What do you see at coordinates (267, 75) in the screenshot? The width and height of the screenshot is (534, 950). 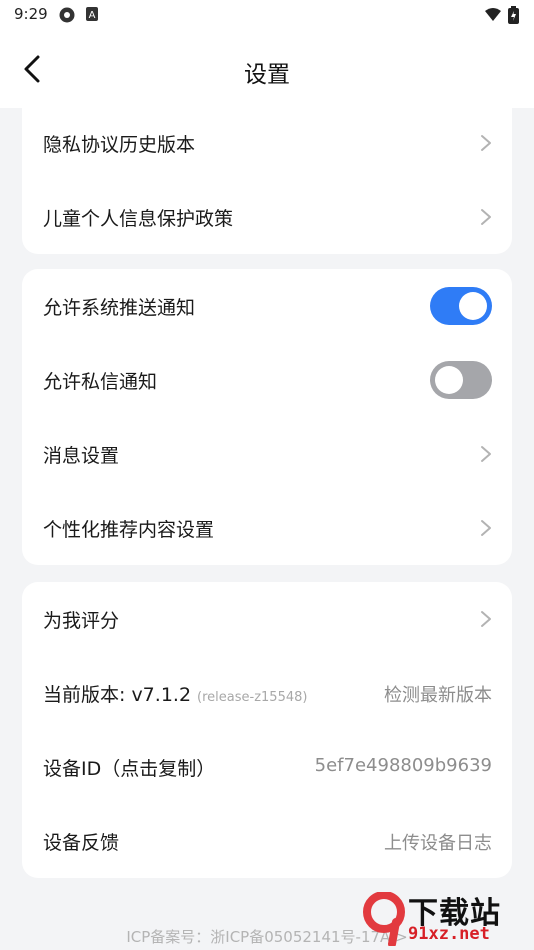 I see `page-title: 设置` at bounding box center [267, 75].